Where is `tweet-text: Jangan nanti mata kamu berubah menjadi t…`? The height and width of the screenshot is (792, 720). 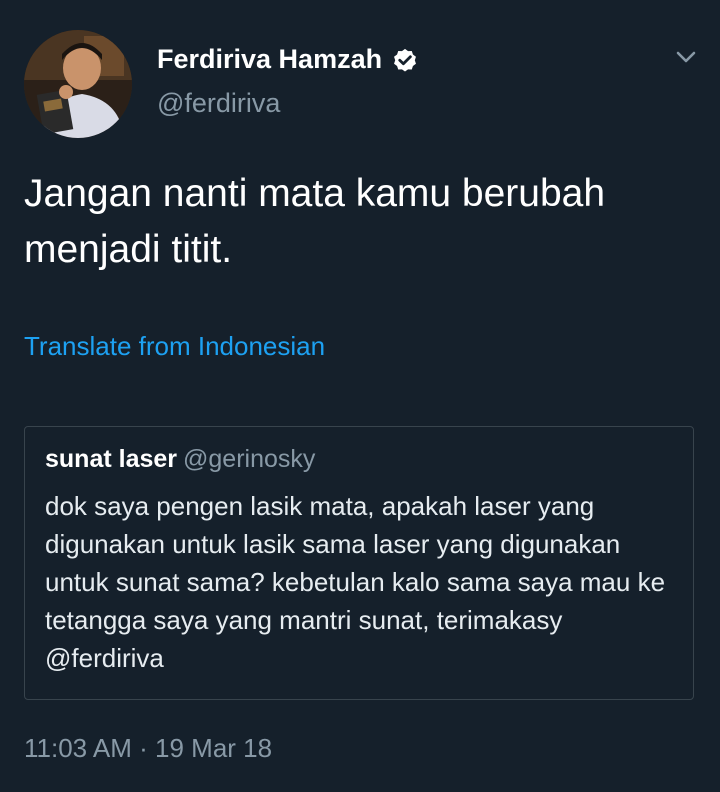
tweet-text: Jangan nanti mata kamu berubah menjadi t… is located at coordinates (315, 221).